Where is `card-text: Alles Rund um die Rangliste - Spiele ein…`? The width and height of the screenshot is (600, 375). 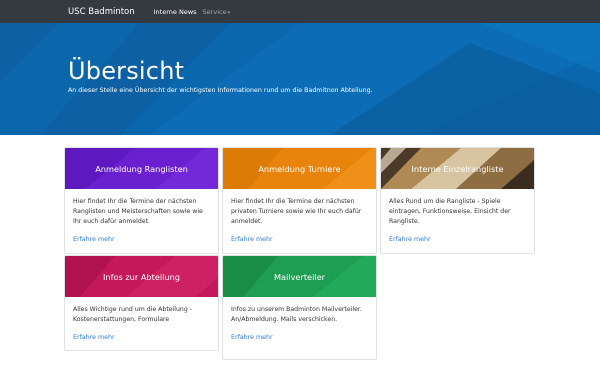
card-text: Alles Rund um die Rangliste - Spiele ein… is located at coordinates (450, 211).